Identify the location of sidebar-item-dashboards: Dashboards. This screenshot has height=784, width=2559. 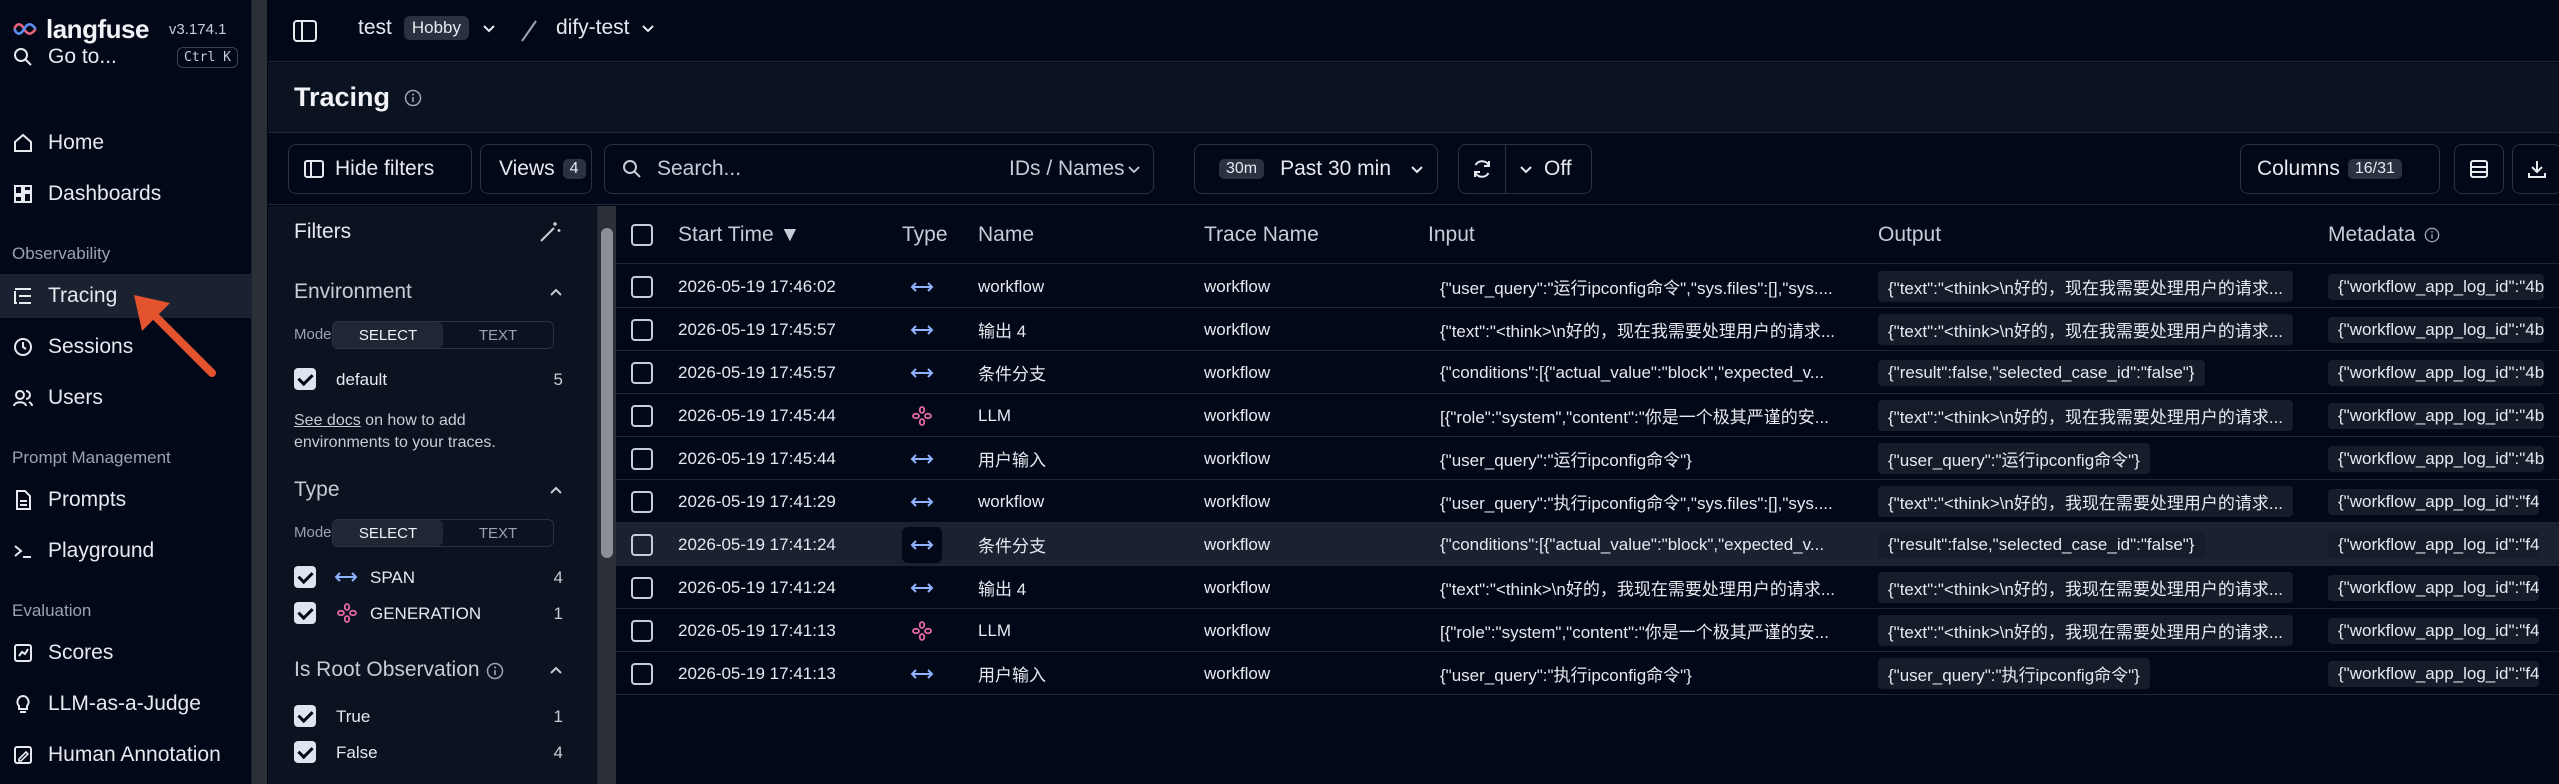
(126, 194).